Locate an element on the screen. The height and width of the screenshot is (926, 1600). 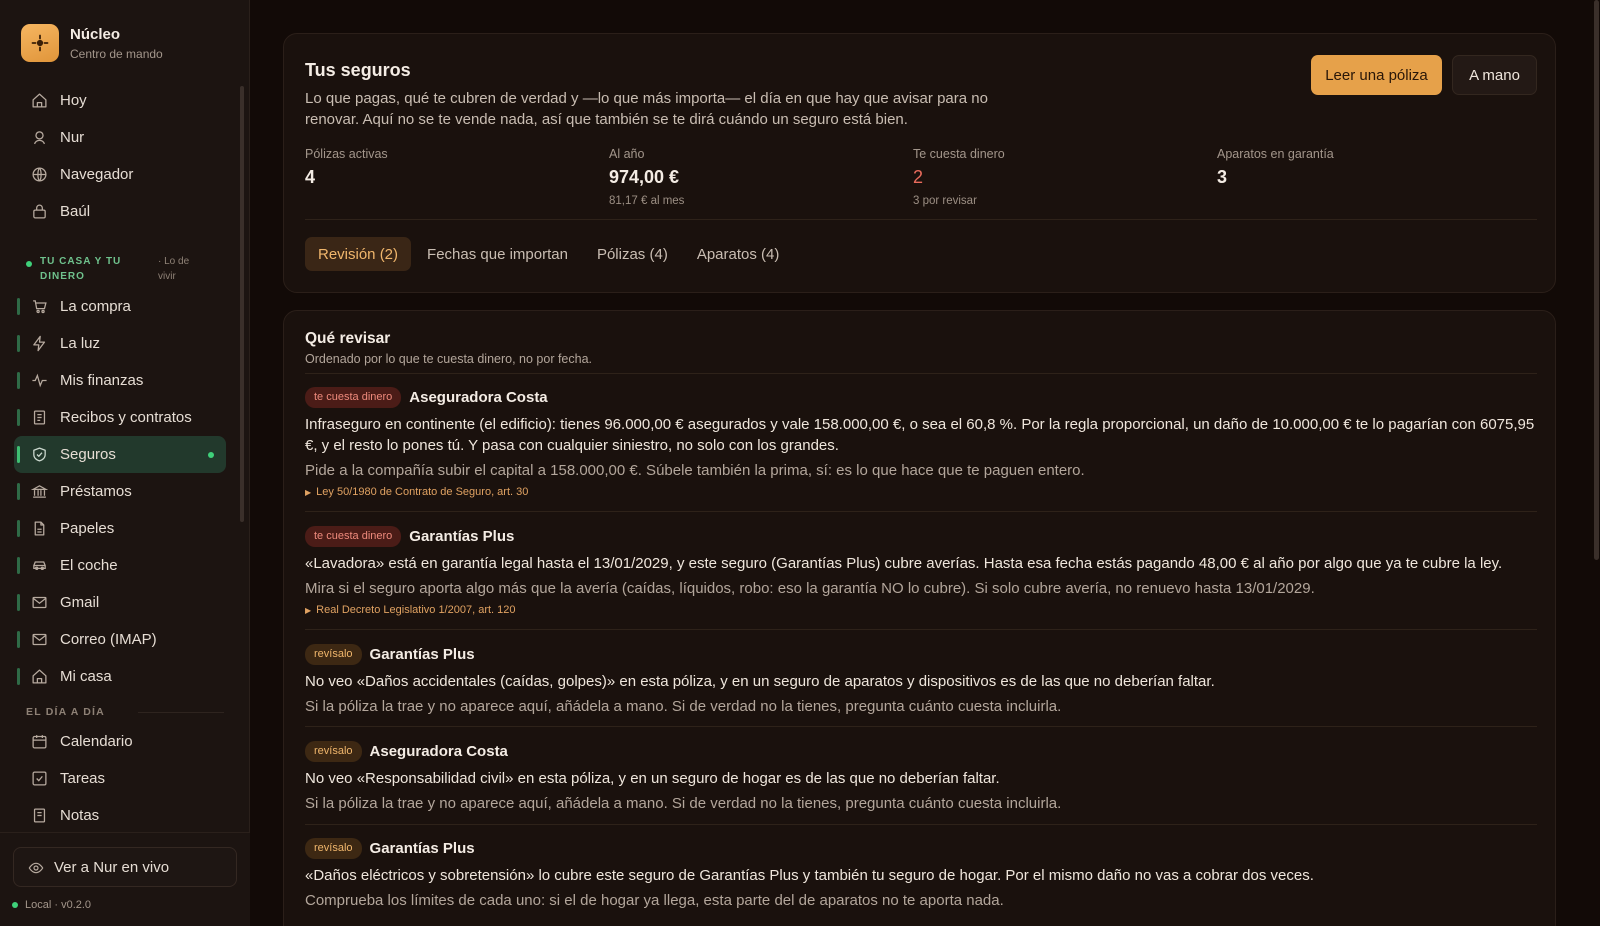
brand-title: Núcleo is located at coordinates (95, 34).